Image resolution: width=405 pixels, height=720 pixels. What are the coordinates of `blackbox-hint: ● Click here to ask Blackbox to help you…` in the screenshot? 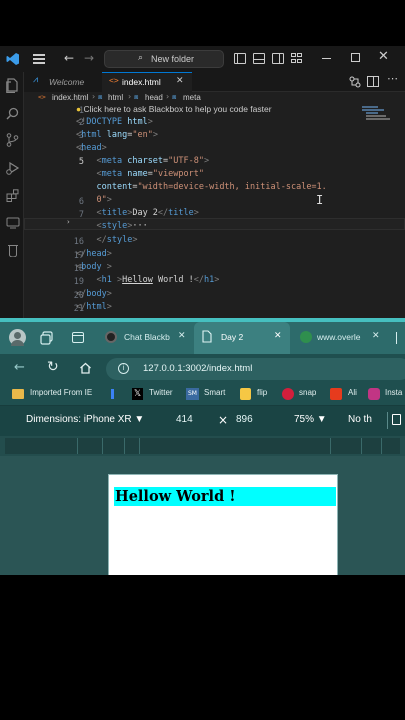 It's located at (174, 109).